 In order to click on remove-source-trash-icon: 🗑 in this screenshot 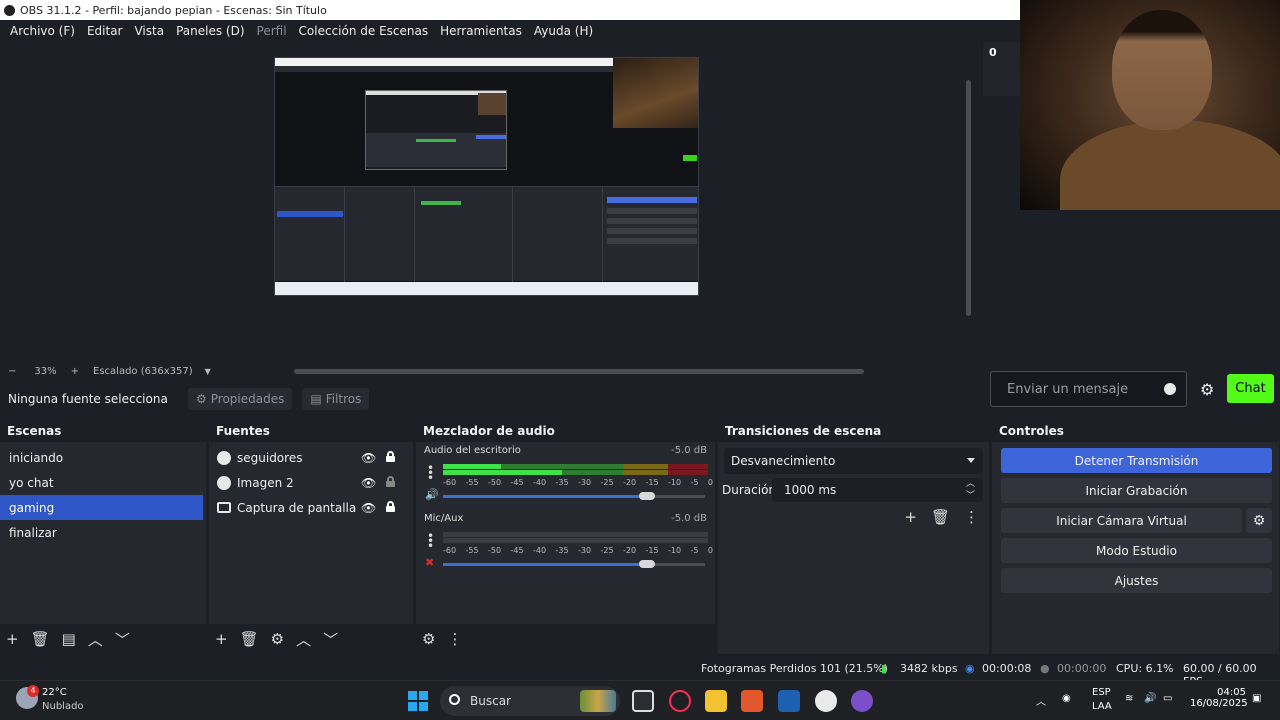, I will do `click(249, 639)`.